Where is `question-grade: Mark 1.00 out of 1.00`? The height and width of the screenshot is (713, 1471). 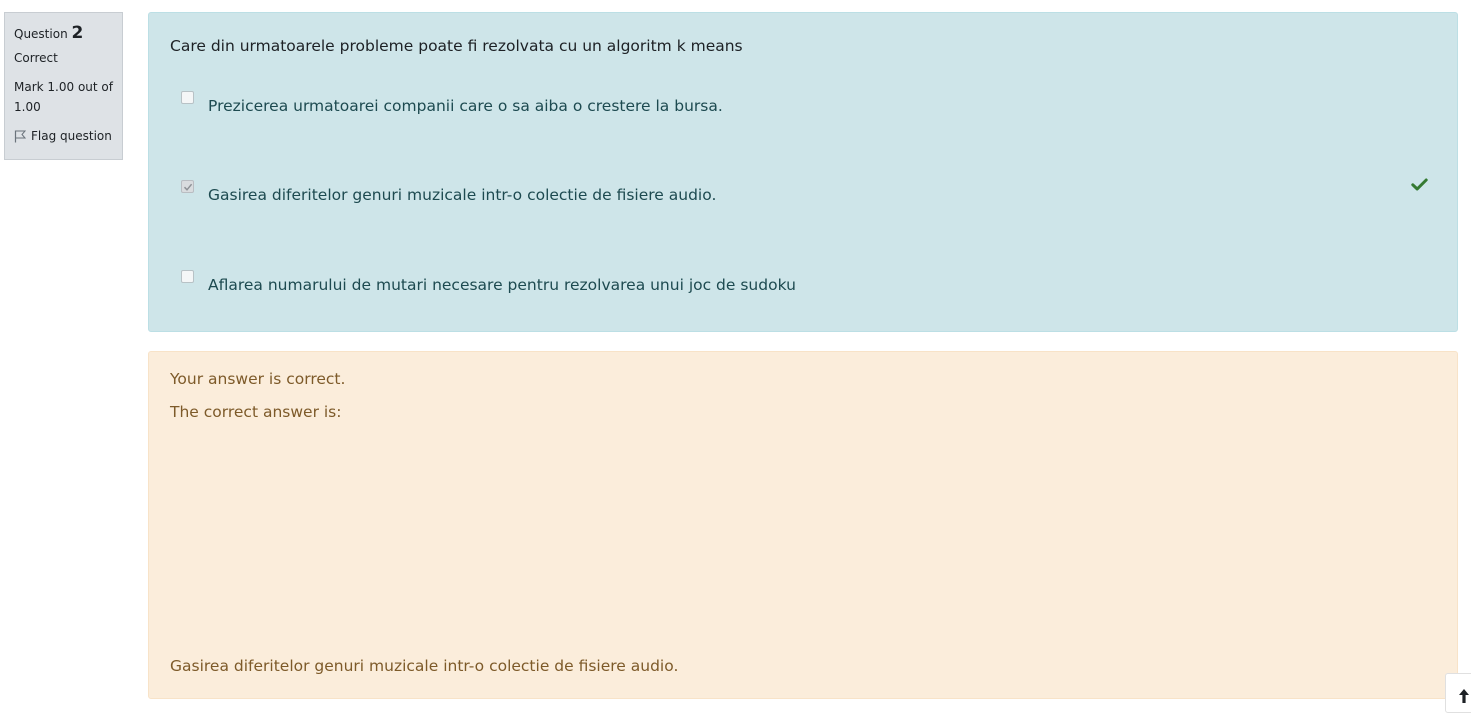
question-grade: Mark 1.00 out of 1.00 is located at coordinates (63, 97).